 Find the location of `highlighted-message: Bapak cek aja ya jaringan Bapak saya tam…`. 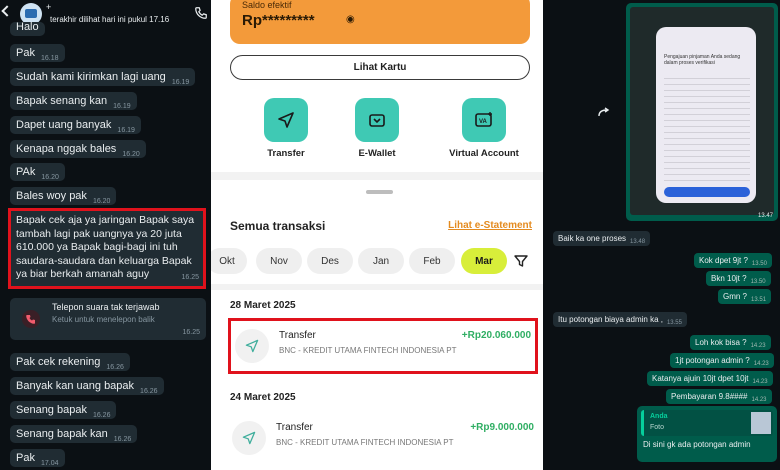

highlighted-message: Bapak cek aja ya jaringan Bapak saya tam… is located at coordinates (107, 248).